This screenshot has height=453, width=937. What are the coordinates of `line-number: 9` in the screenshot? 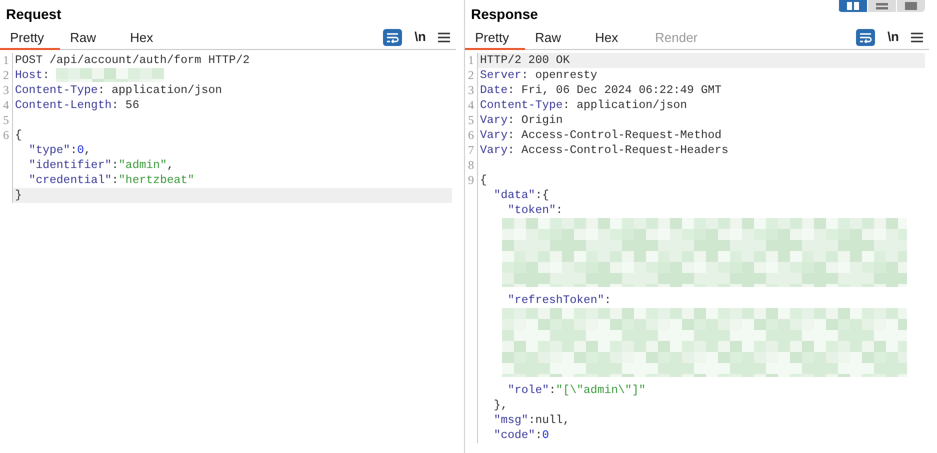 It's located at (471, 180).